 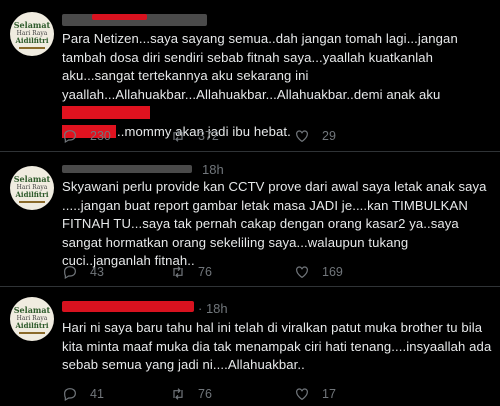 What do you see at coordinates (332, 272) in the screenshot?
I see `like-count: 169` at bounding box center [332, 272].